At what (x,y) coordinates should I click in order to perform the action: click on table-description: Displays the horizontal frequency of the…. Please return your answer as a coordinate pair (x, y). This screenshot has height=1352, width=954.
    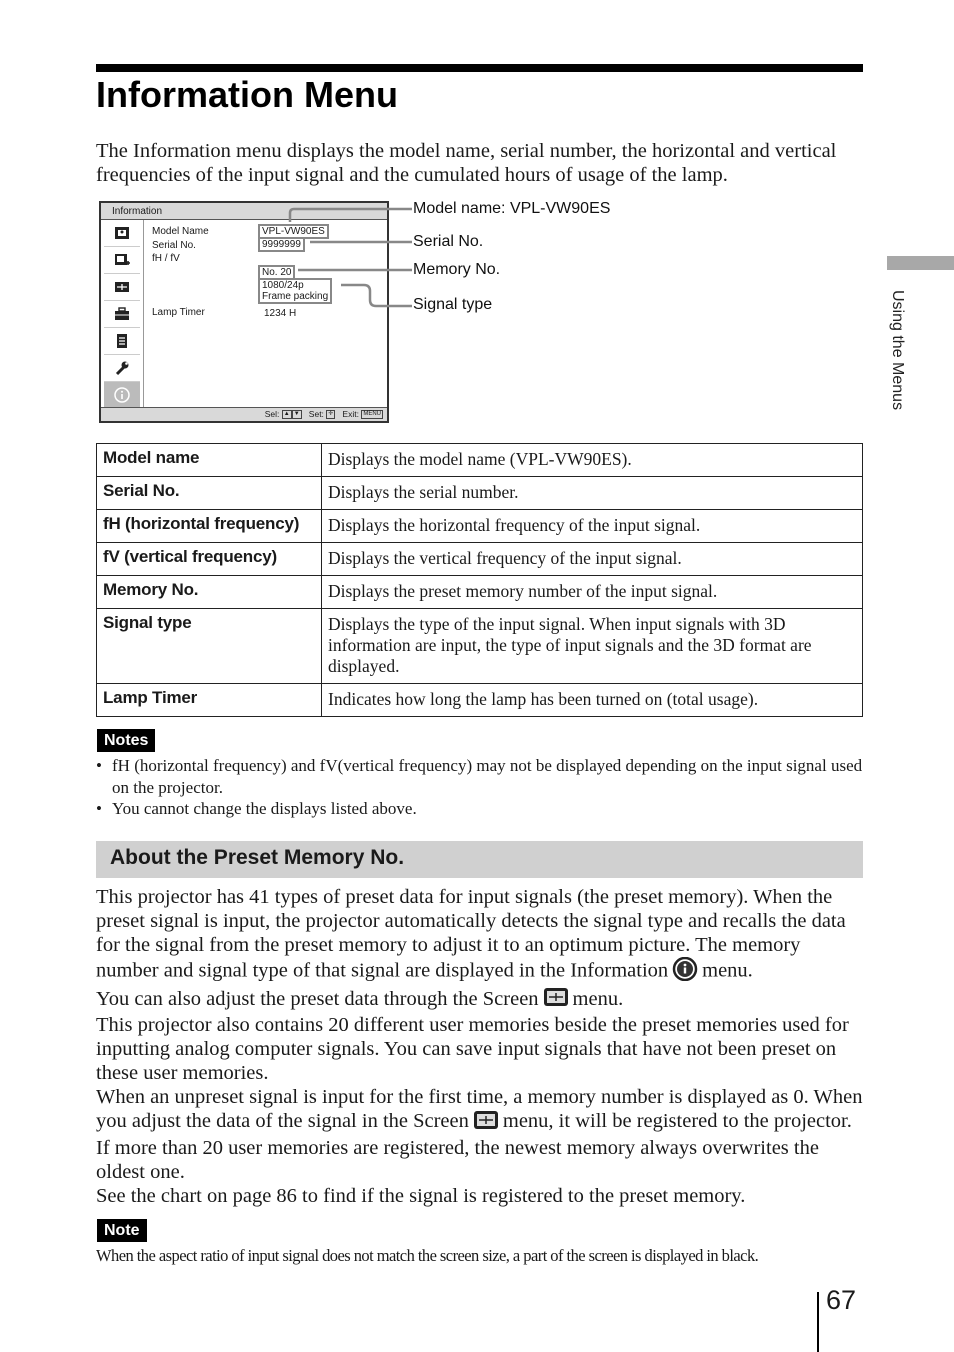
    Looking at the image, I should click on (592, 526).